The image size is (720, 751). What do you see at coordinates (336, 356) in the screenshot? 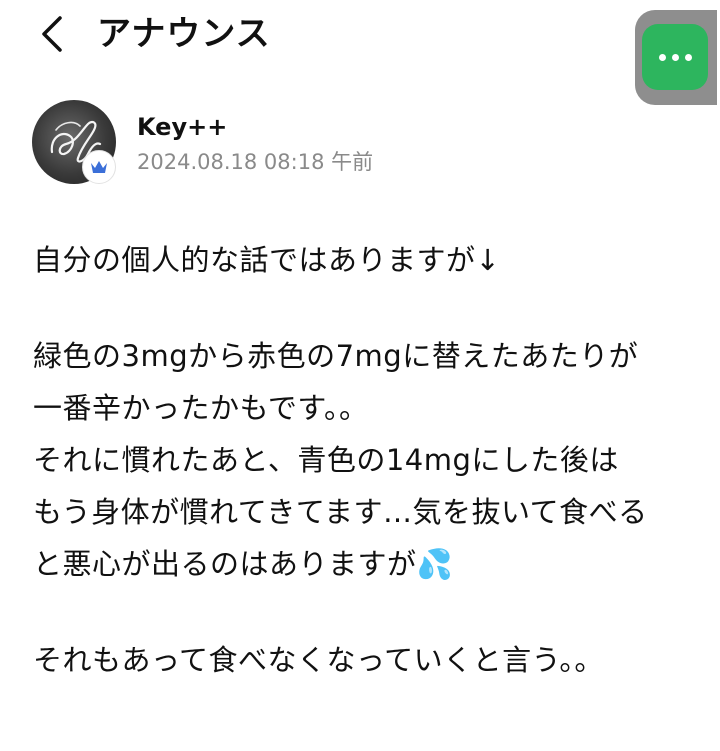
I see `post-body-line: 緑色の3mgから赤色の7mgに替えたあたりが` at bounding box center [336, 356].